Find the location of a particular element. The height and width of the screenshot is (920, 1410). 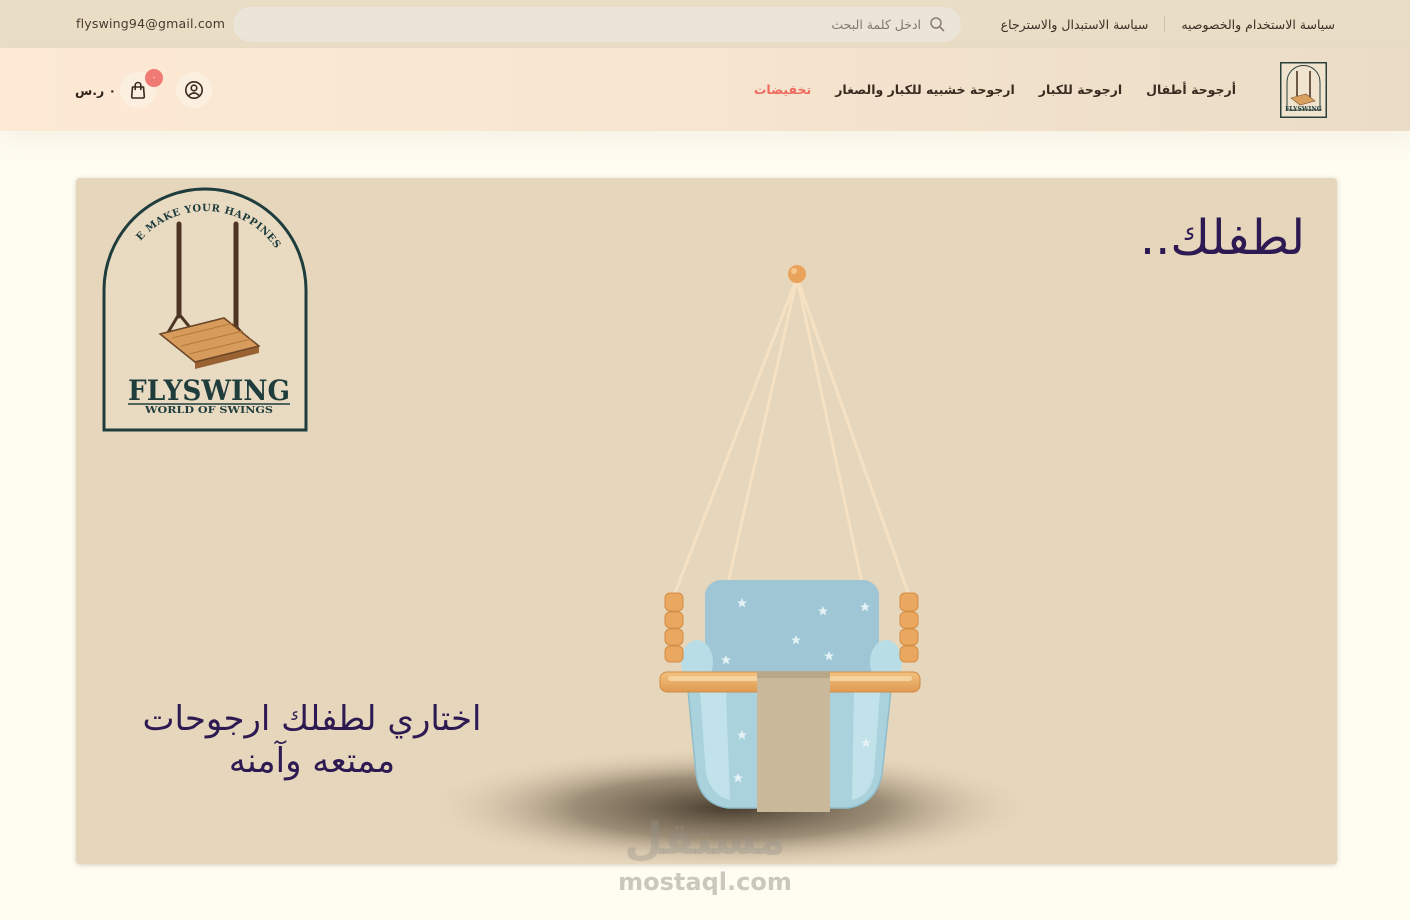

privacy-policy-link: سياسة الاستخدام والخصوصيه is located at coordinates (1258, 24).